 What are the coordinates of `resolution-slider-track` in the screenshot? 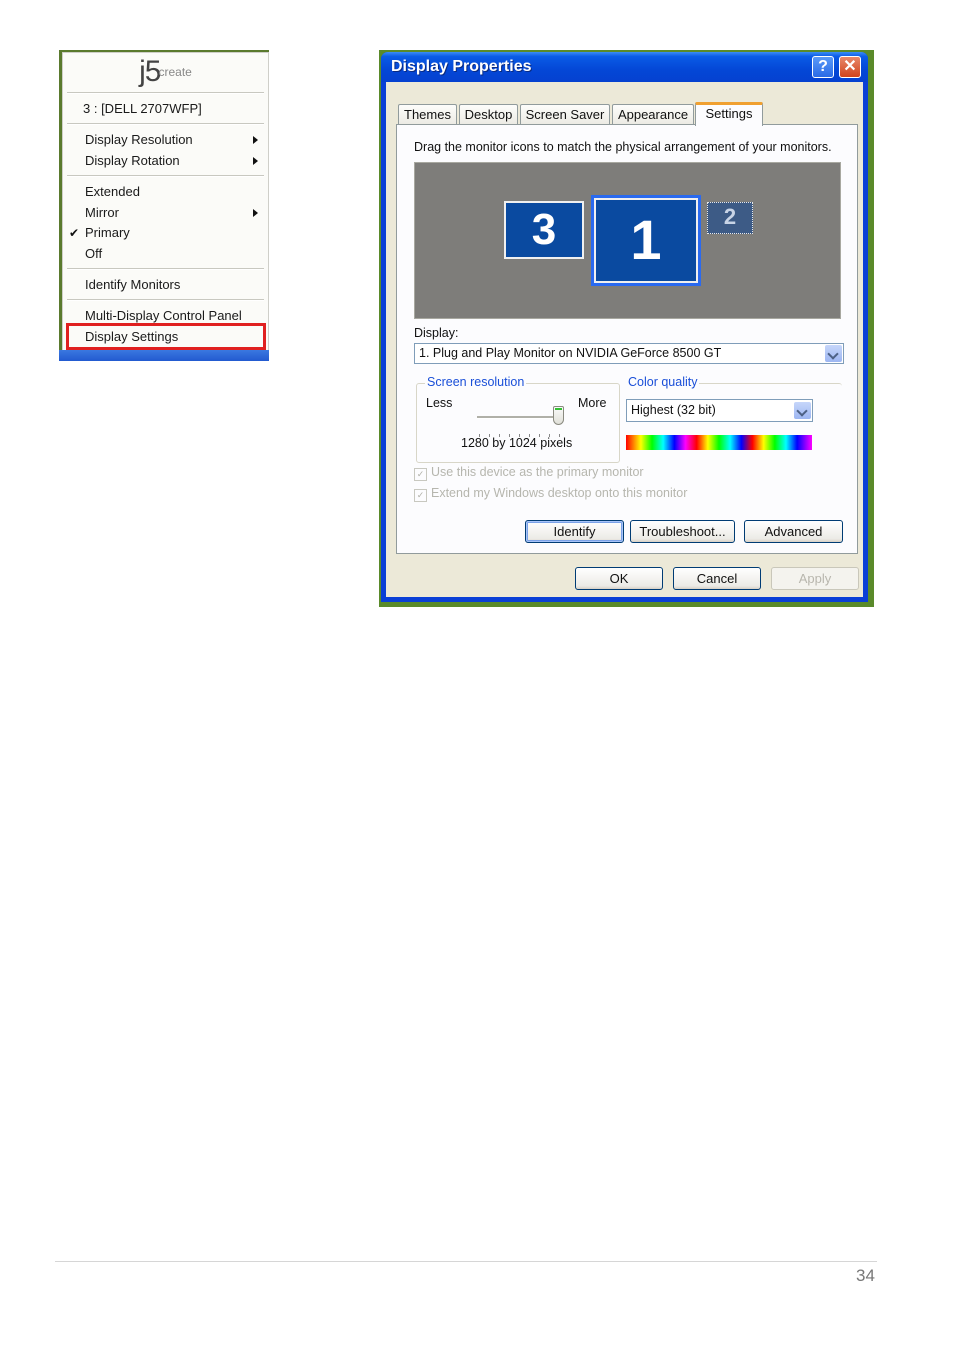 It's located at (518, 417).